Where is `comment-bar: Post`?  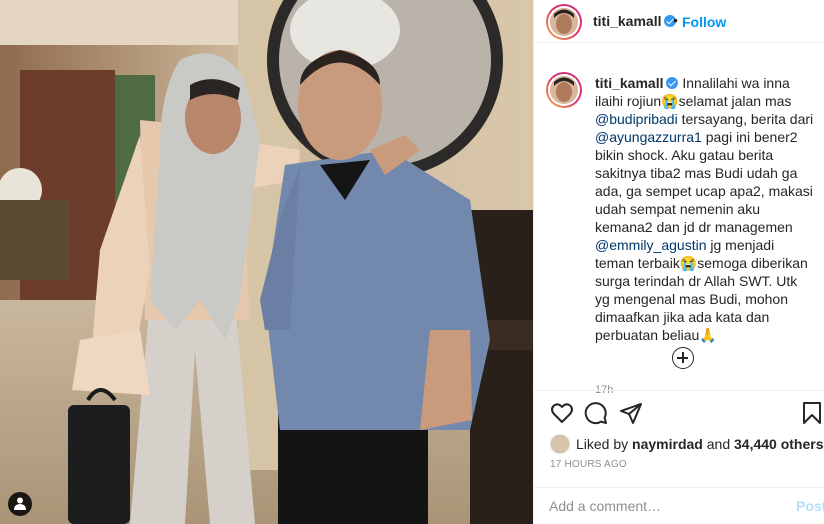
comment-bar: Post is located at coordinates (679, 505).